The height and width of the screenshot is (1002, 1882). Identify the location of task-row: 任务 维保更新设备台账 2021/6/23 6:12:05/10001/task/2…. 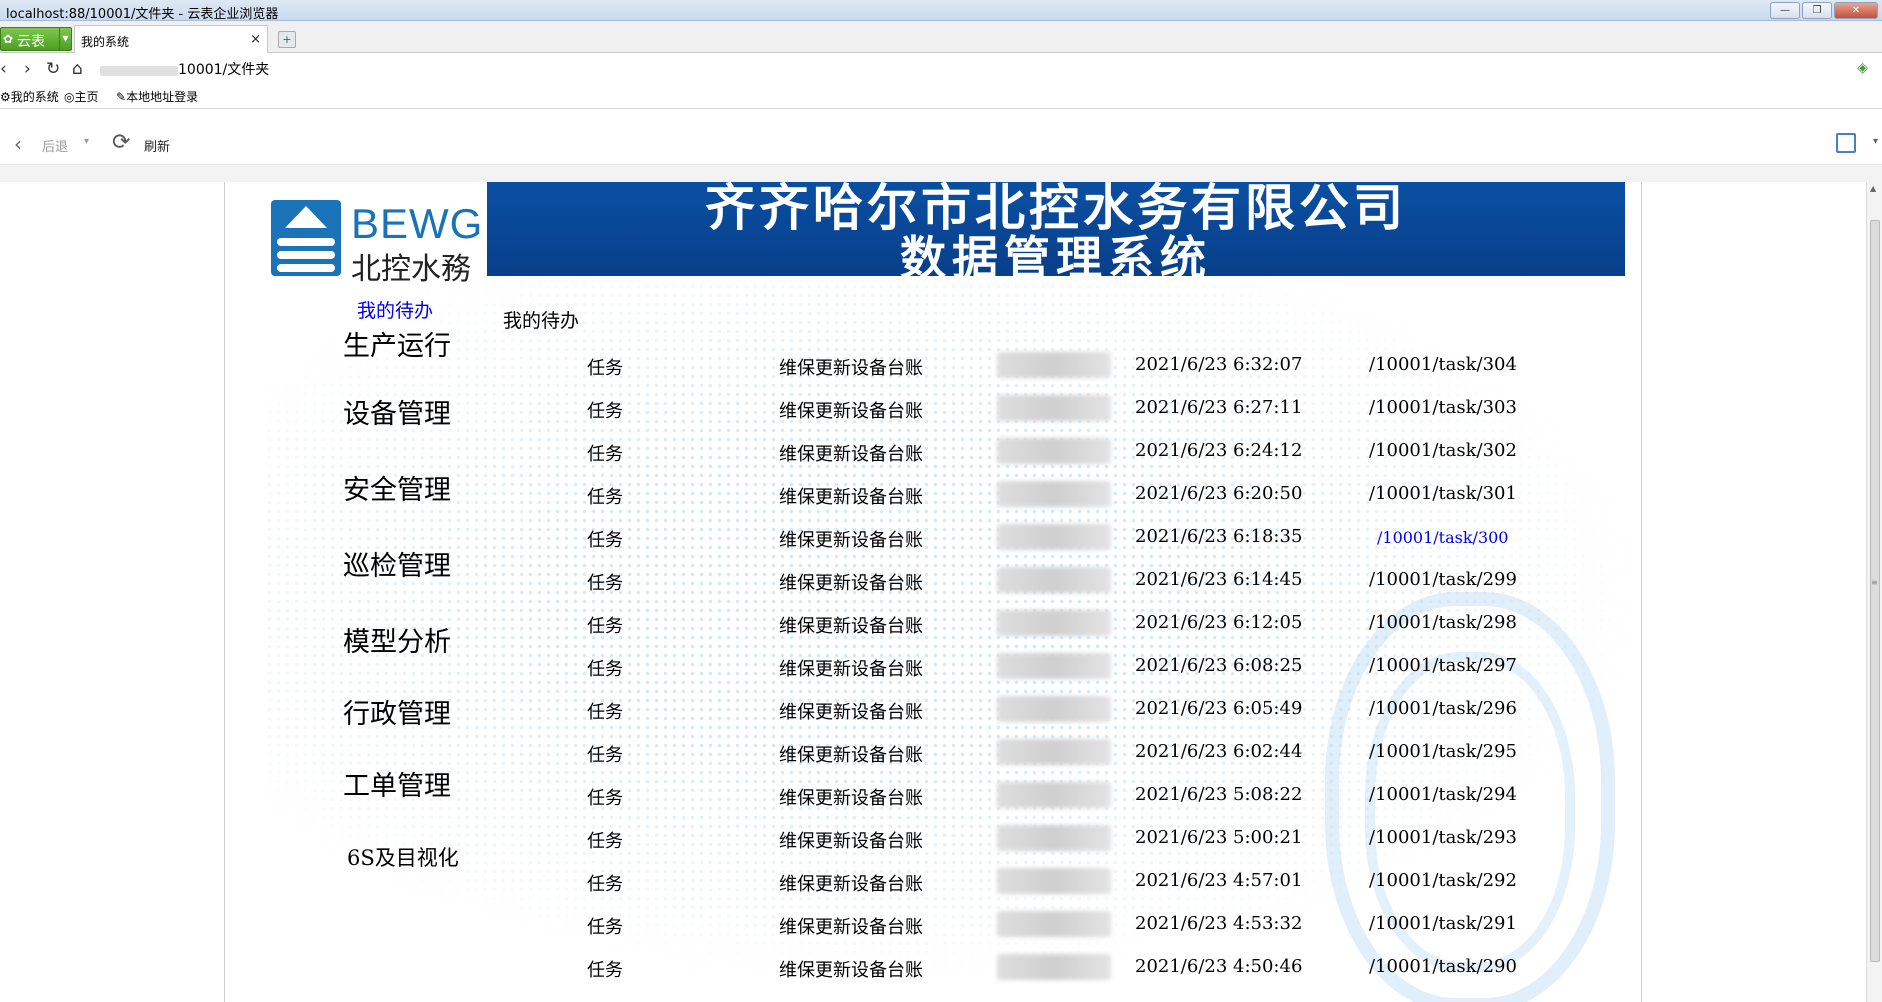
(933, 623).